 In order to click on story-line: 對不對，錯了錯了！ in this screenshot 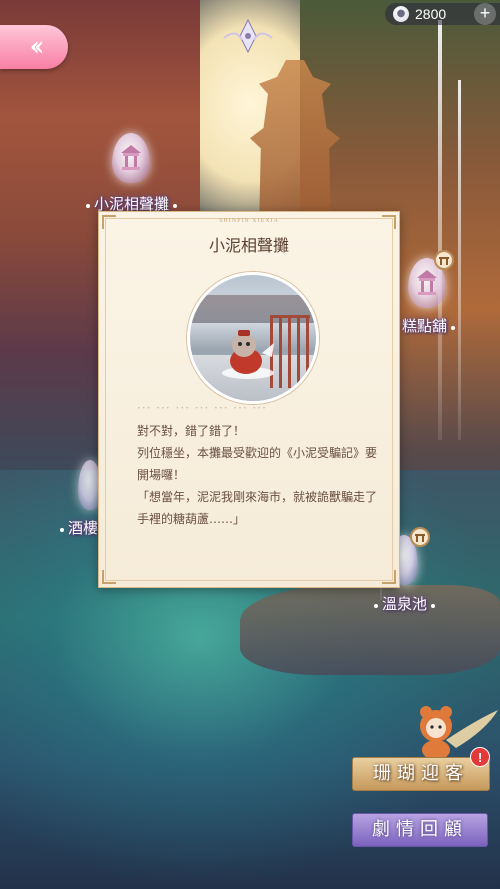, I will do `click(191, 431)`.